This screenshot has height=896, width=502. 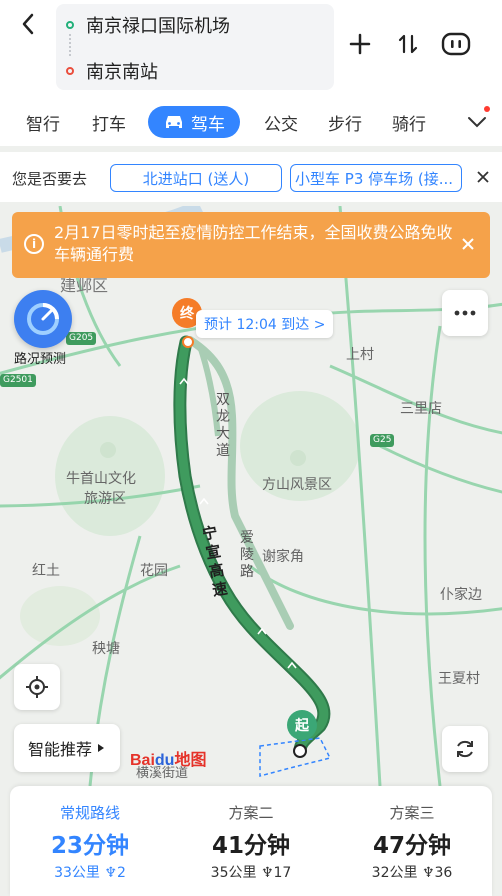 I want to click on route-option-distance: 33公里, so click(x=77, y=873).